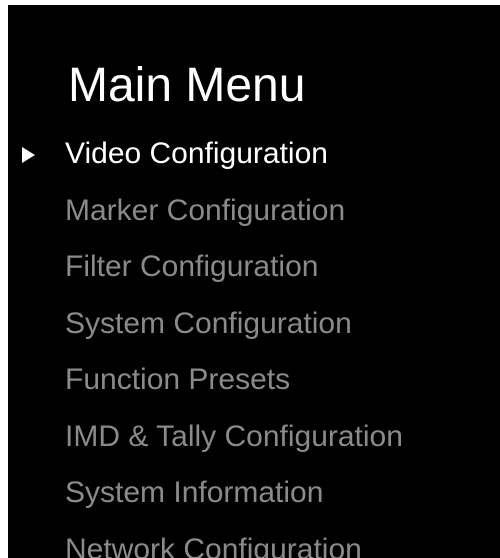 The image size is (500, 558). Describe the element at coordinates (234, 436) in the screenshot. I see `menu-item-label: IMD & Tally Configuration` at that location.